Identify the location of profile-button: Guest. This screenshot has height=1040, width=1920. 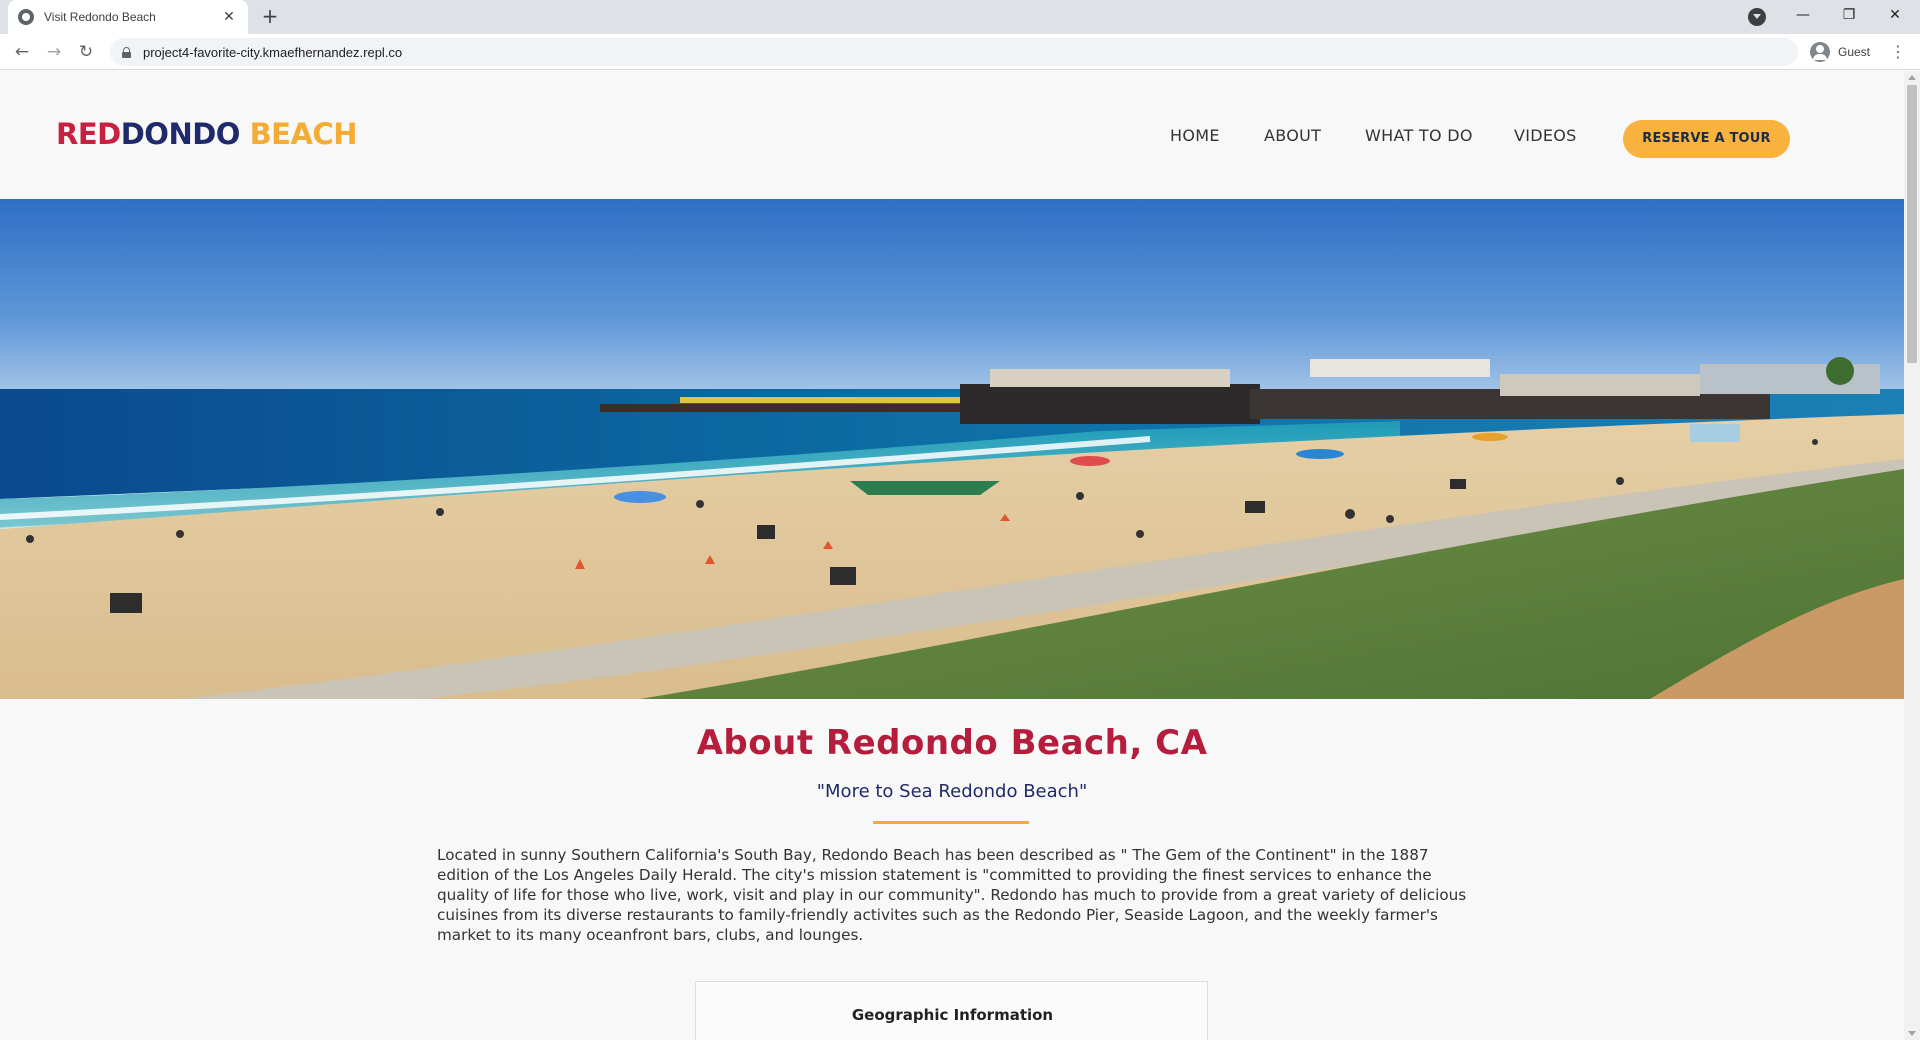
(1843, 52).